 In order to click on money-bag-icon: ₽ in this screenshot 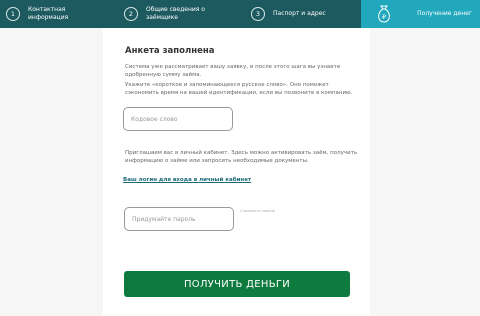, I will do `click(384, 14)`.